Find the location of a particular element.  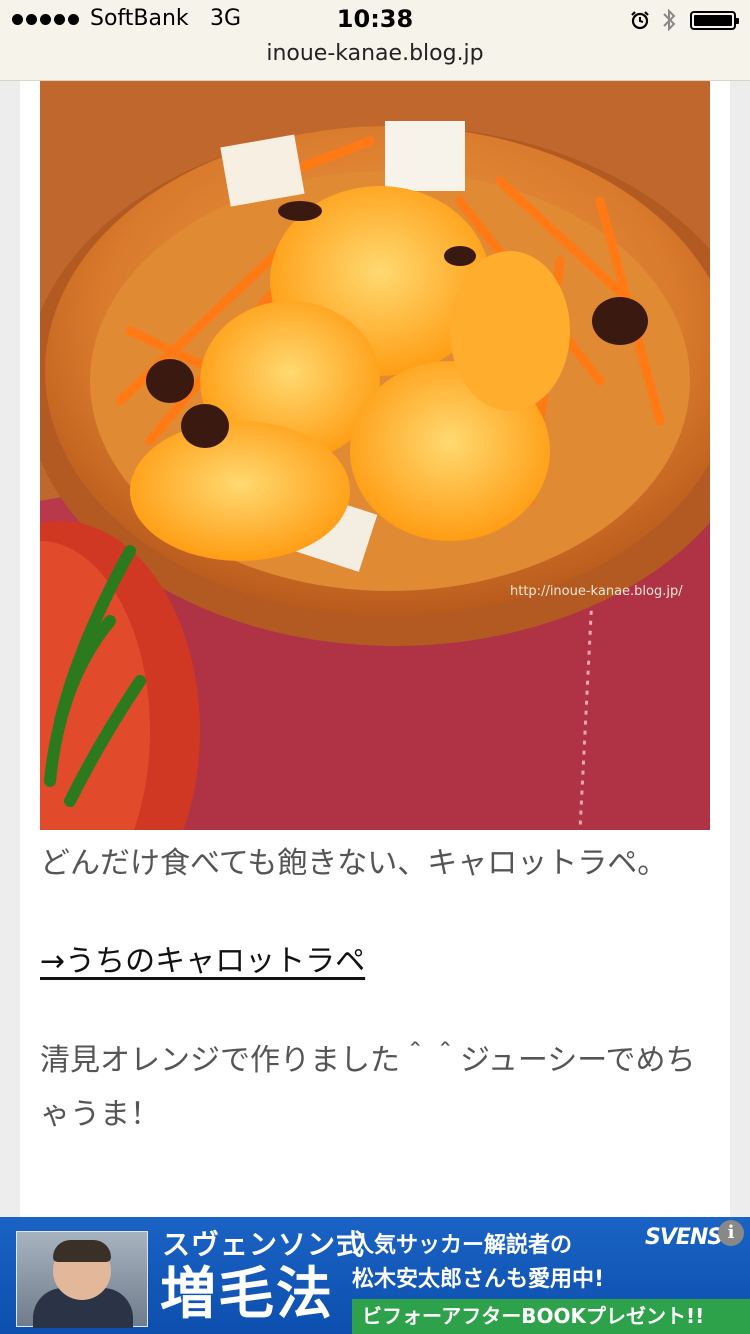

browser-top-bar: SoftBank 3G 10:38 inoue-kanae.blog.jp is located at coordinates (375, 40).